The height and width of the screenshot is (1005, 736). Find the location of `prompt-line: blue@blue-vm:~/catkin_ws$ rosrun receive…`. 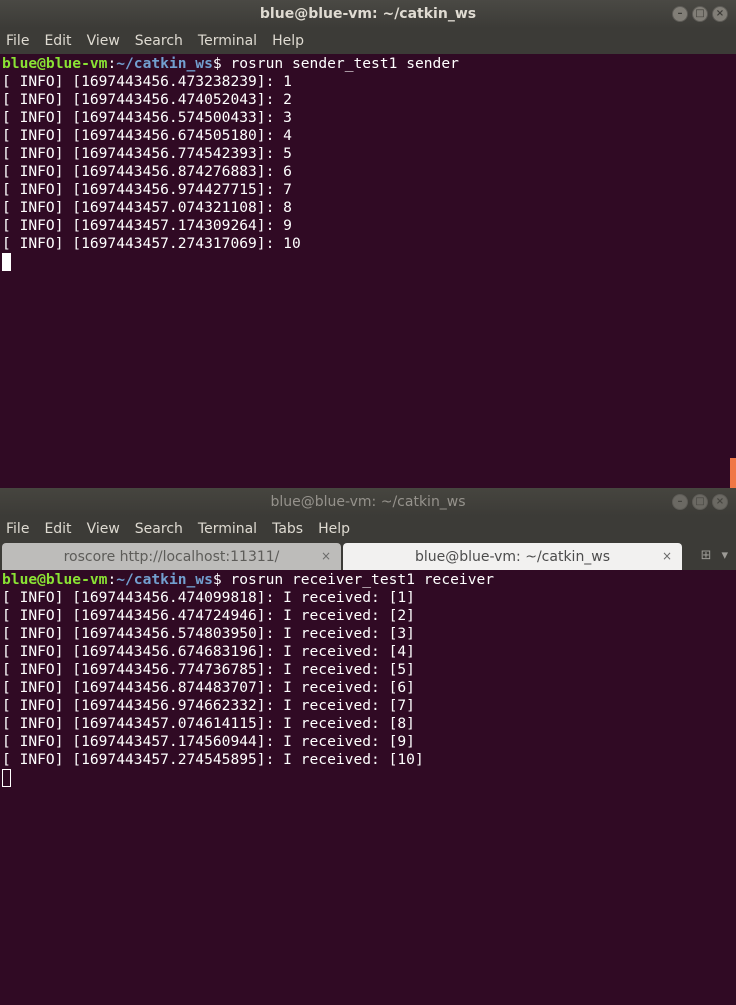

prompt-line: blue@blue-vm:~/catkin_ws$ rosrun receive… is located at coordinates (248, 579).